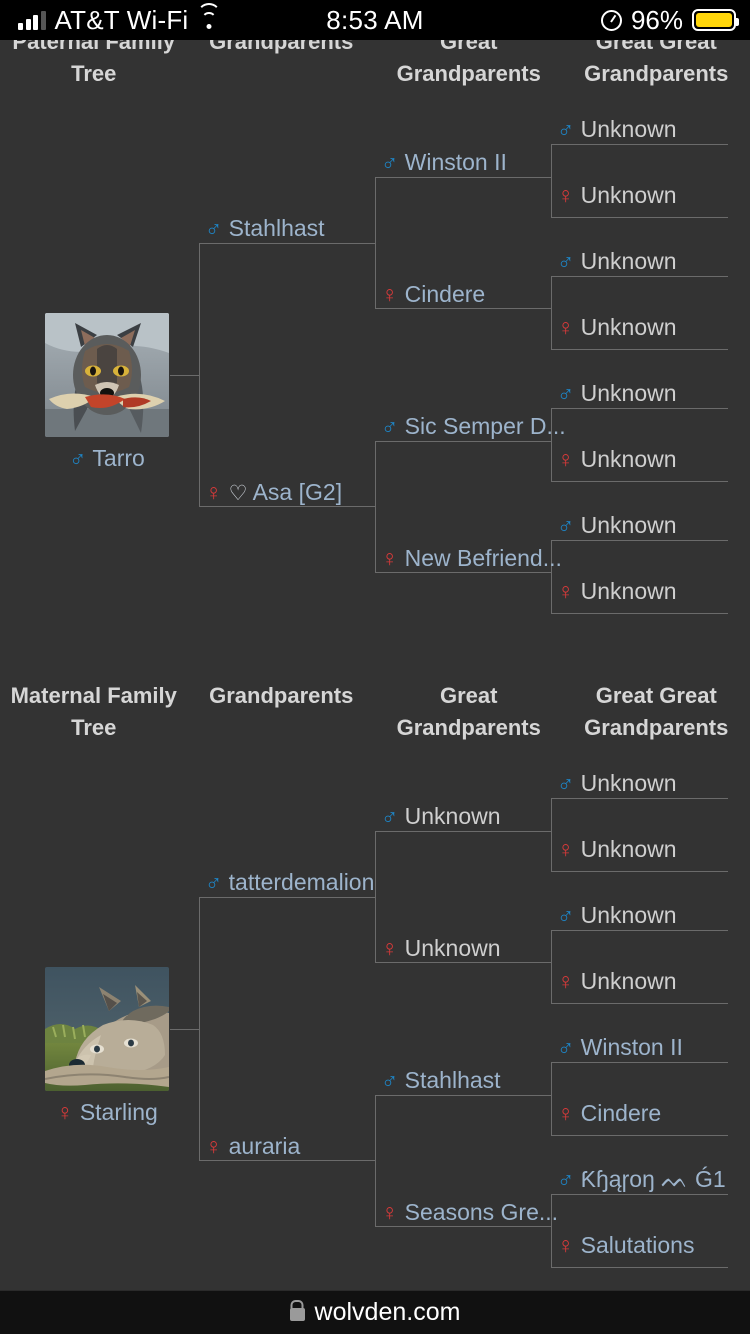  Describe the element at coordinates (107, 1029) in the screenshot. I see `maternal-subject-portrait` at that location.